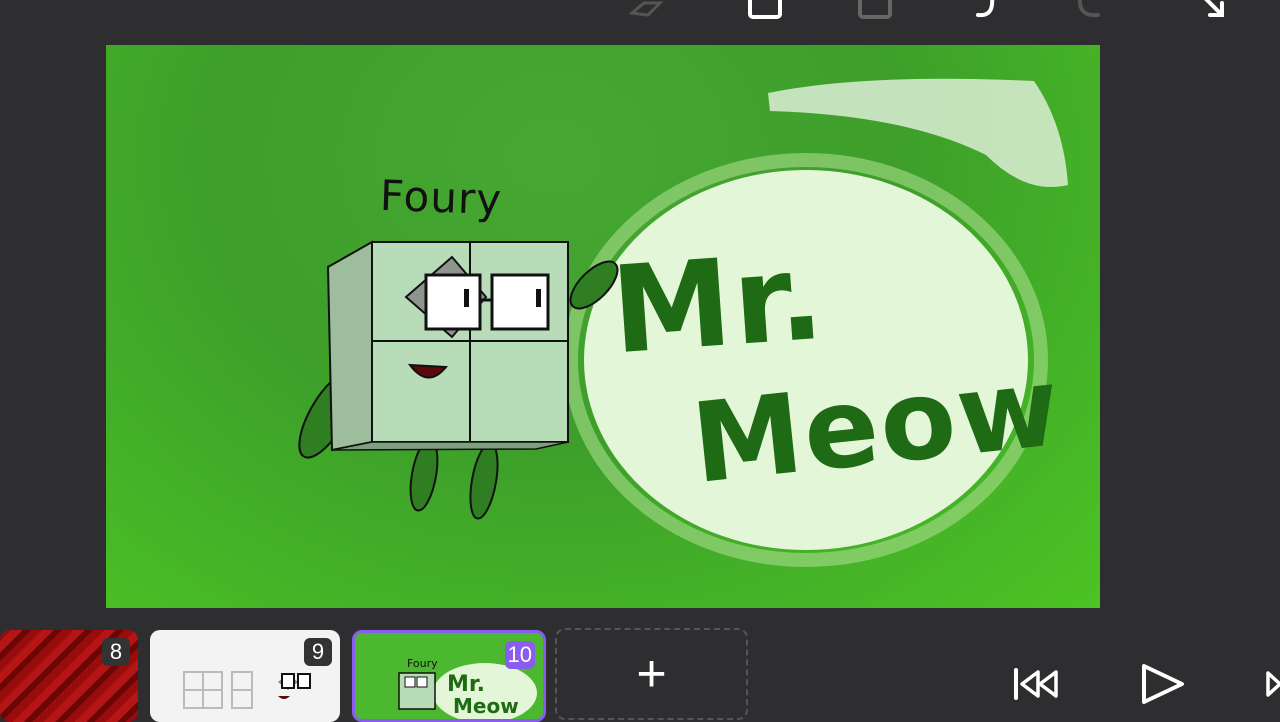  I want to click on next-icon, so click(1271, 684).